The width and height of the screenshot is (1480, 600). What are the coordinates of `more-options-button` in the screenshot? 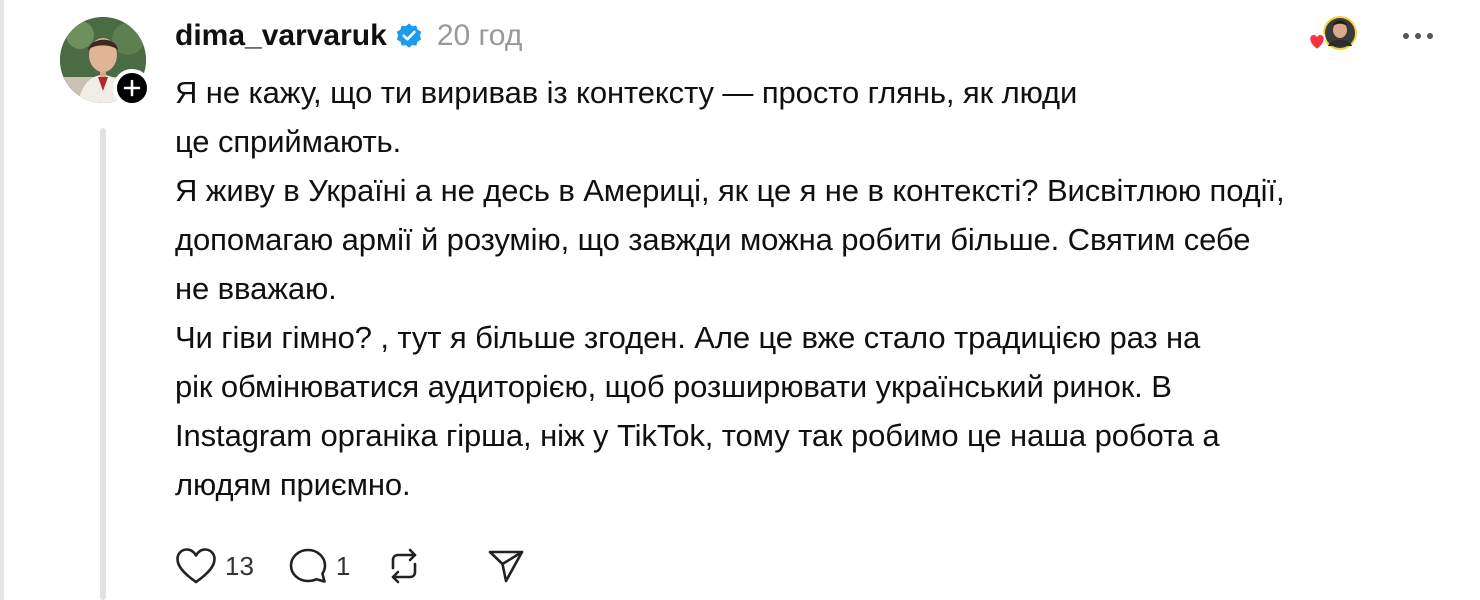 It's located at (1418, 36).